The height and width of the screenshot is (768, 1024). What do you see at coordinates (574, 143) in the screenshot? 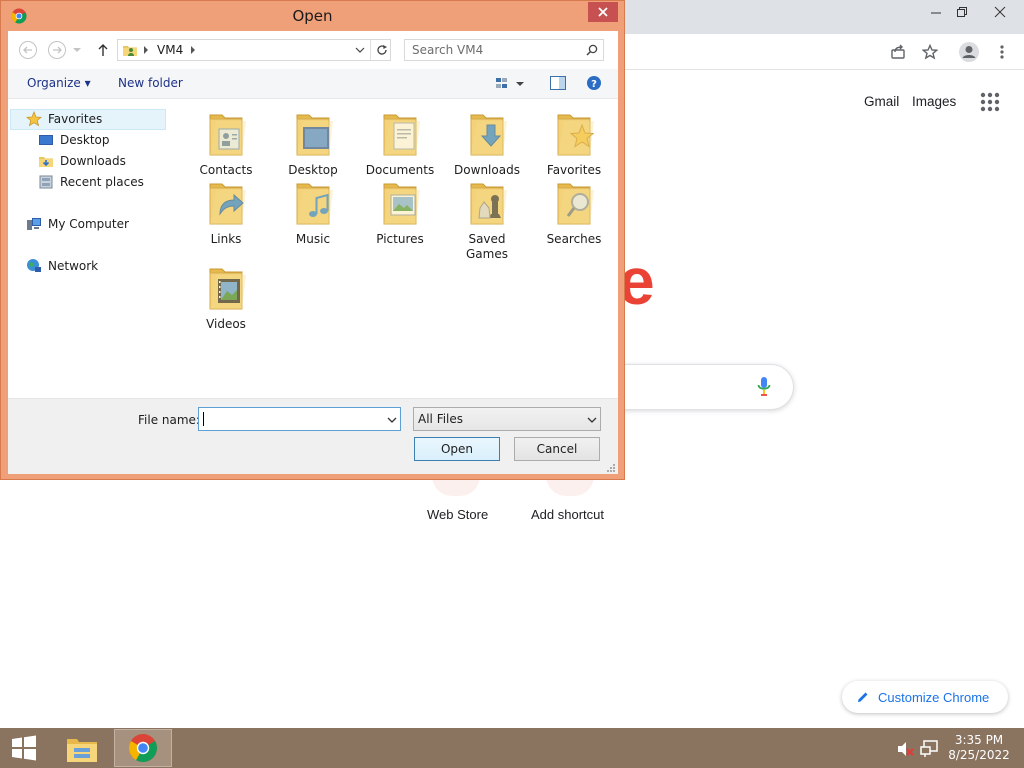
I see `folder-item: Favorites` at bounding box center [574, 143].